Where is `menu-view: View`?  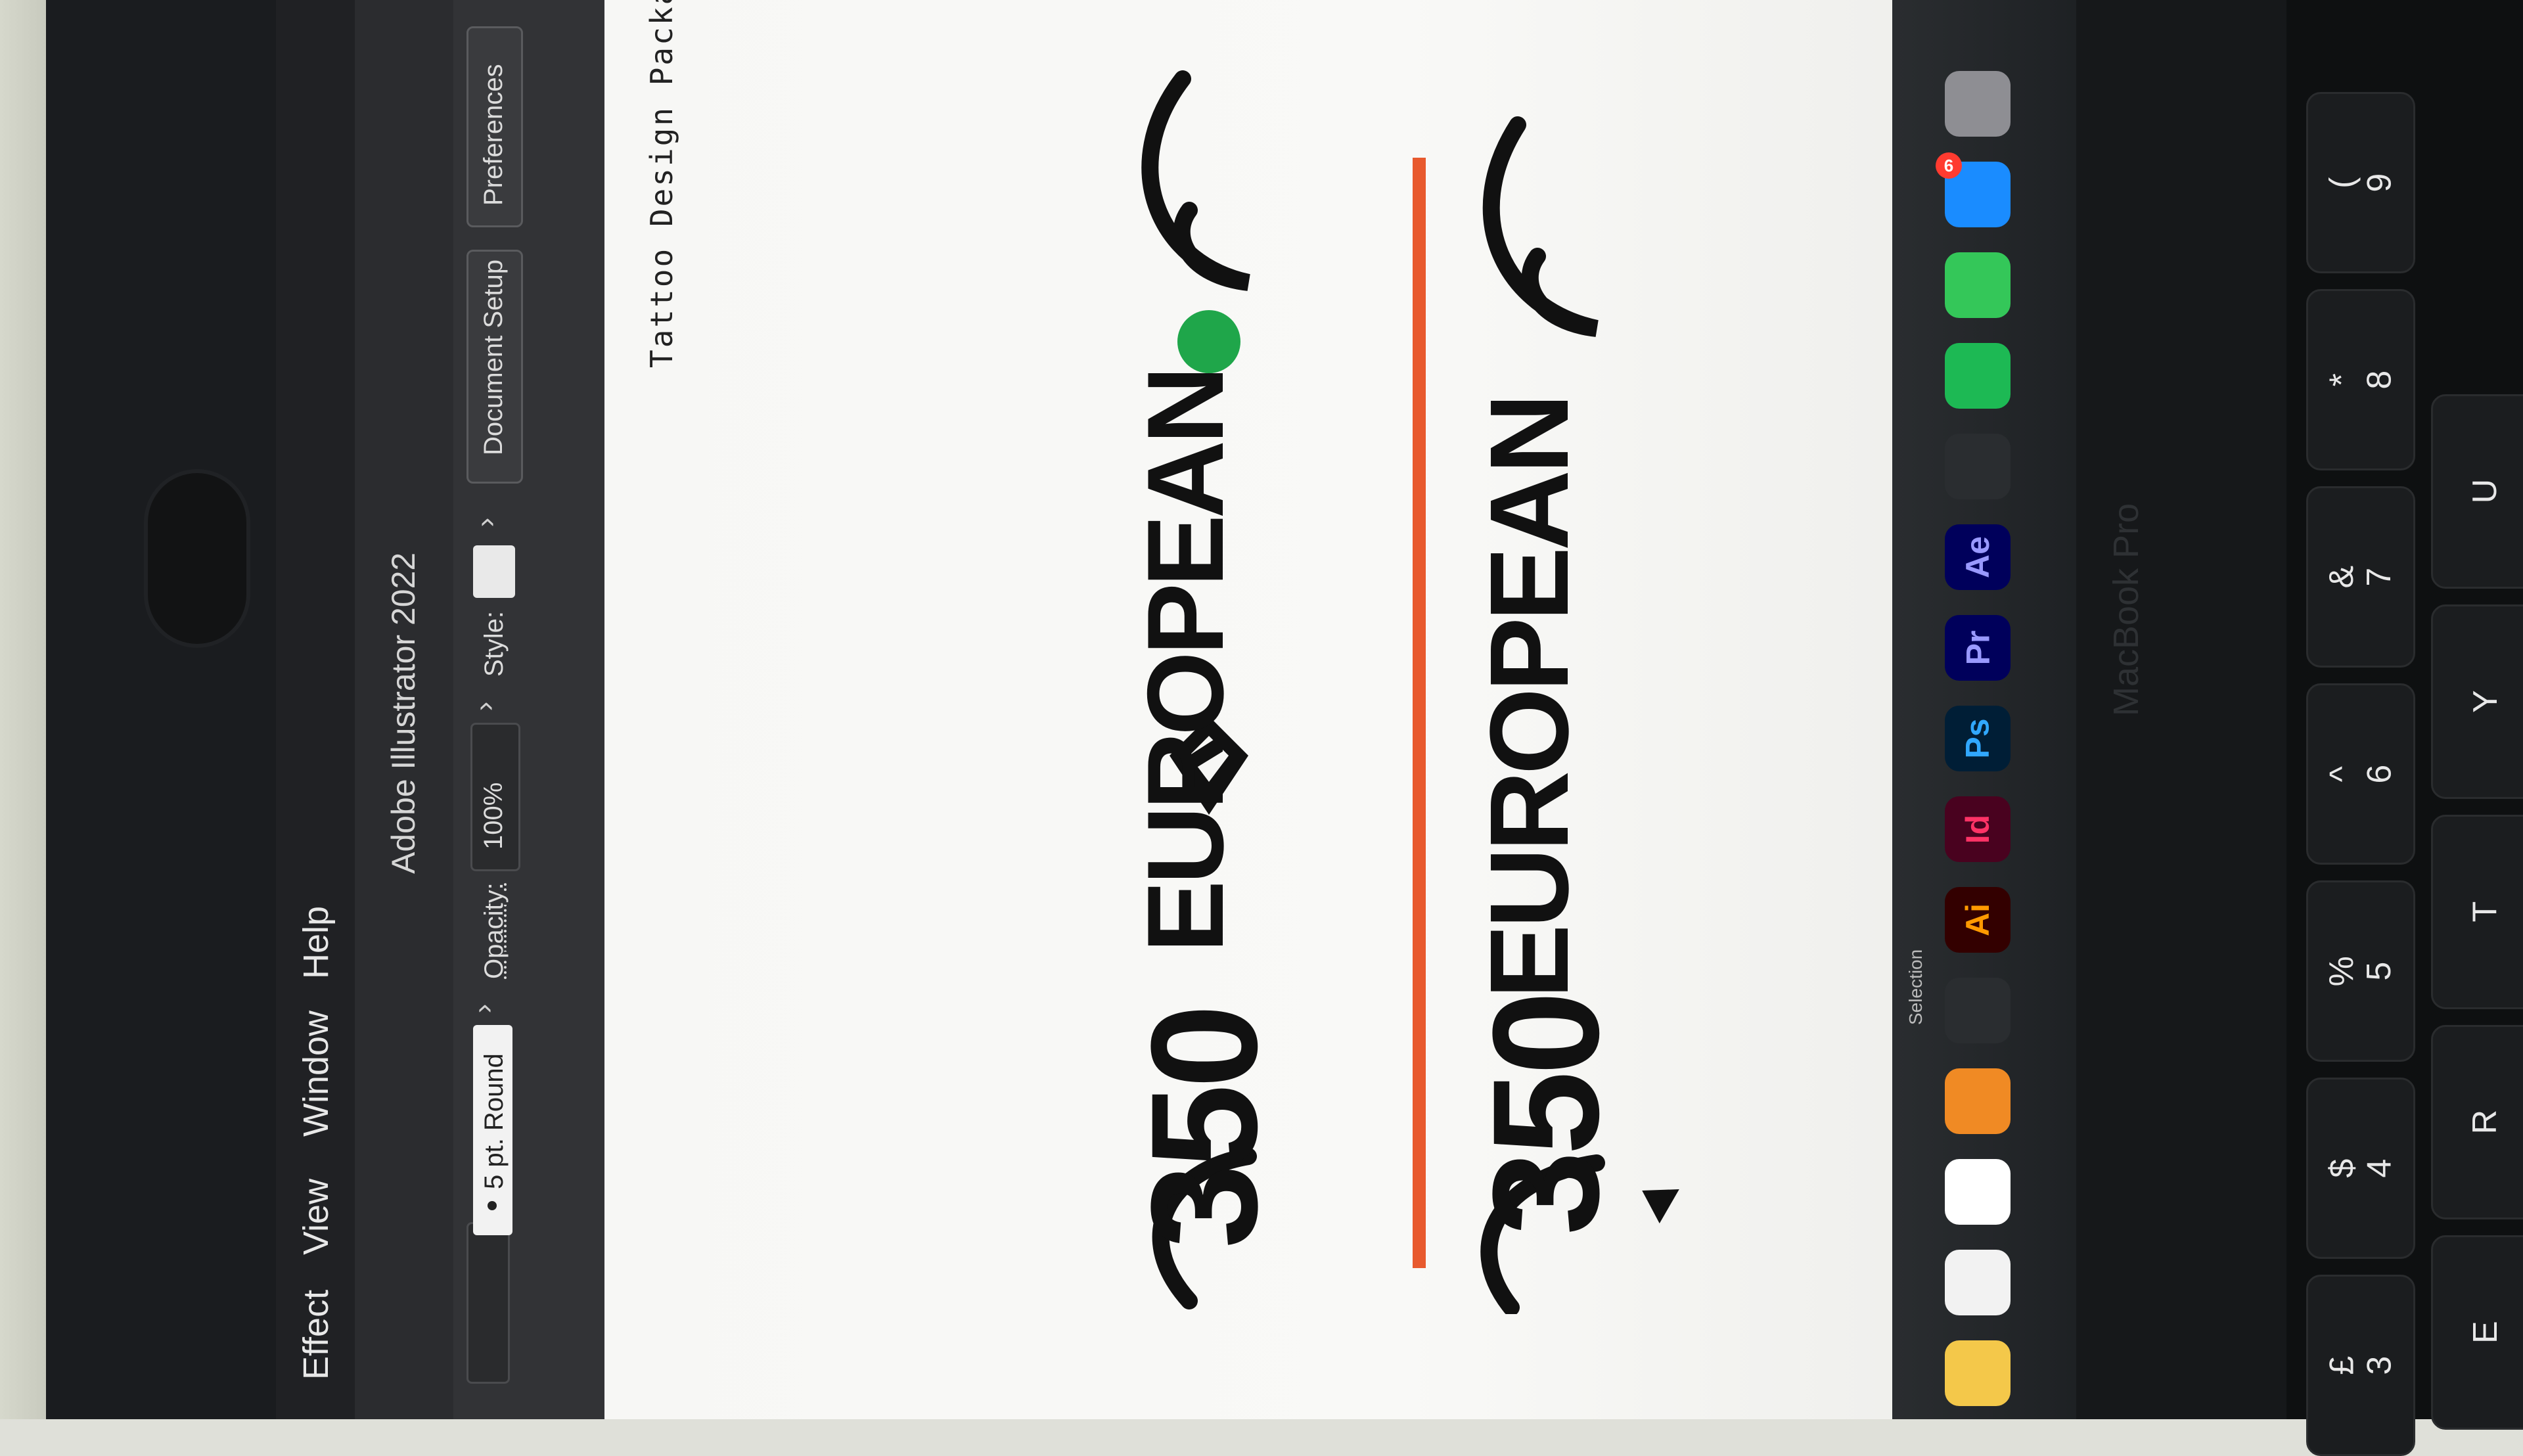
menu-view: View is located at coordinates (316, 1217).